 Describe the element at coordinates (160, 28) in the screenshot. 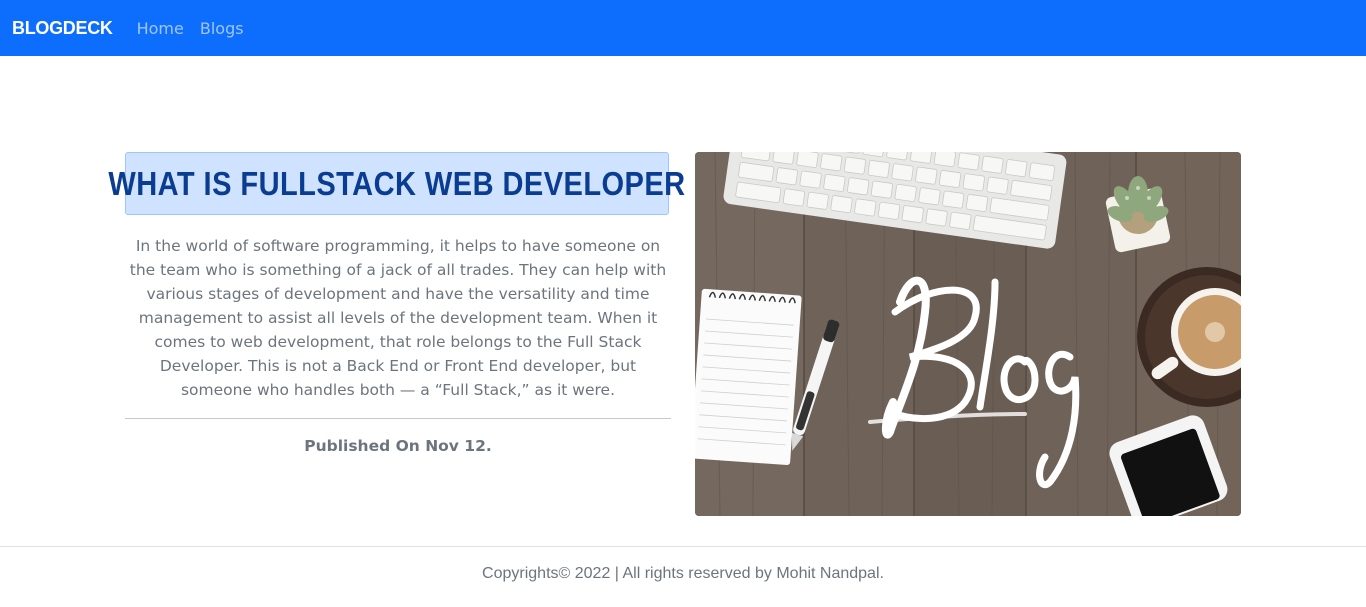

I see `nav-link-home: Home` at that location.